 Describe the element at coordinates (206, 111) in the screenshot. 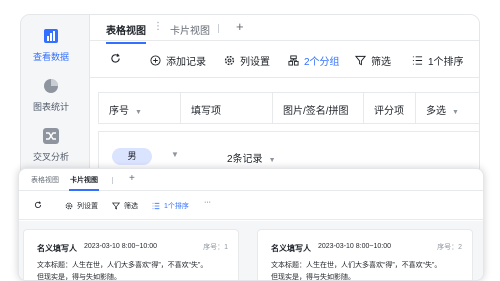

I see `column-header-label: 填写项` at that location.